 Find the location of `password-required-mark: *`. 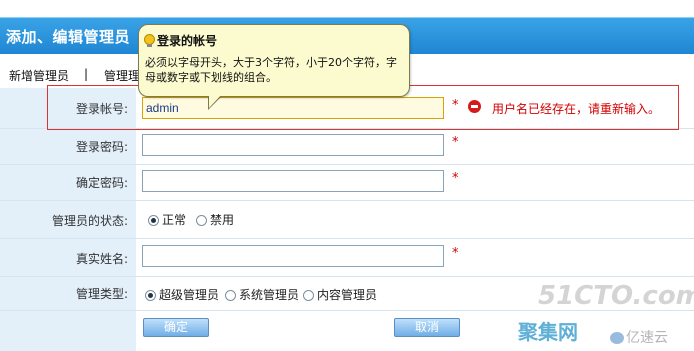

password-required-mark: * is located at coordinates (455, 142).